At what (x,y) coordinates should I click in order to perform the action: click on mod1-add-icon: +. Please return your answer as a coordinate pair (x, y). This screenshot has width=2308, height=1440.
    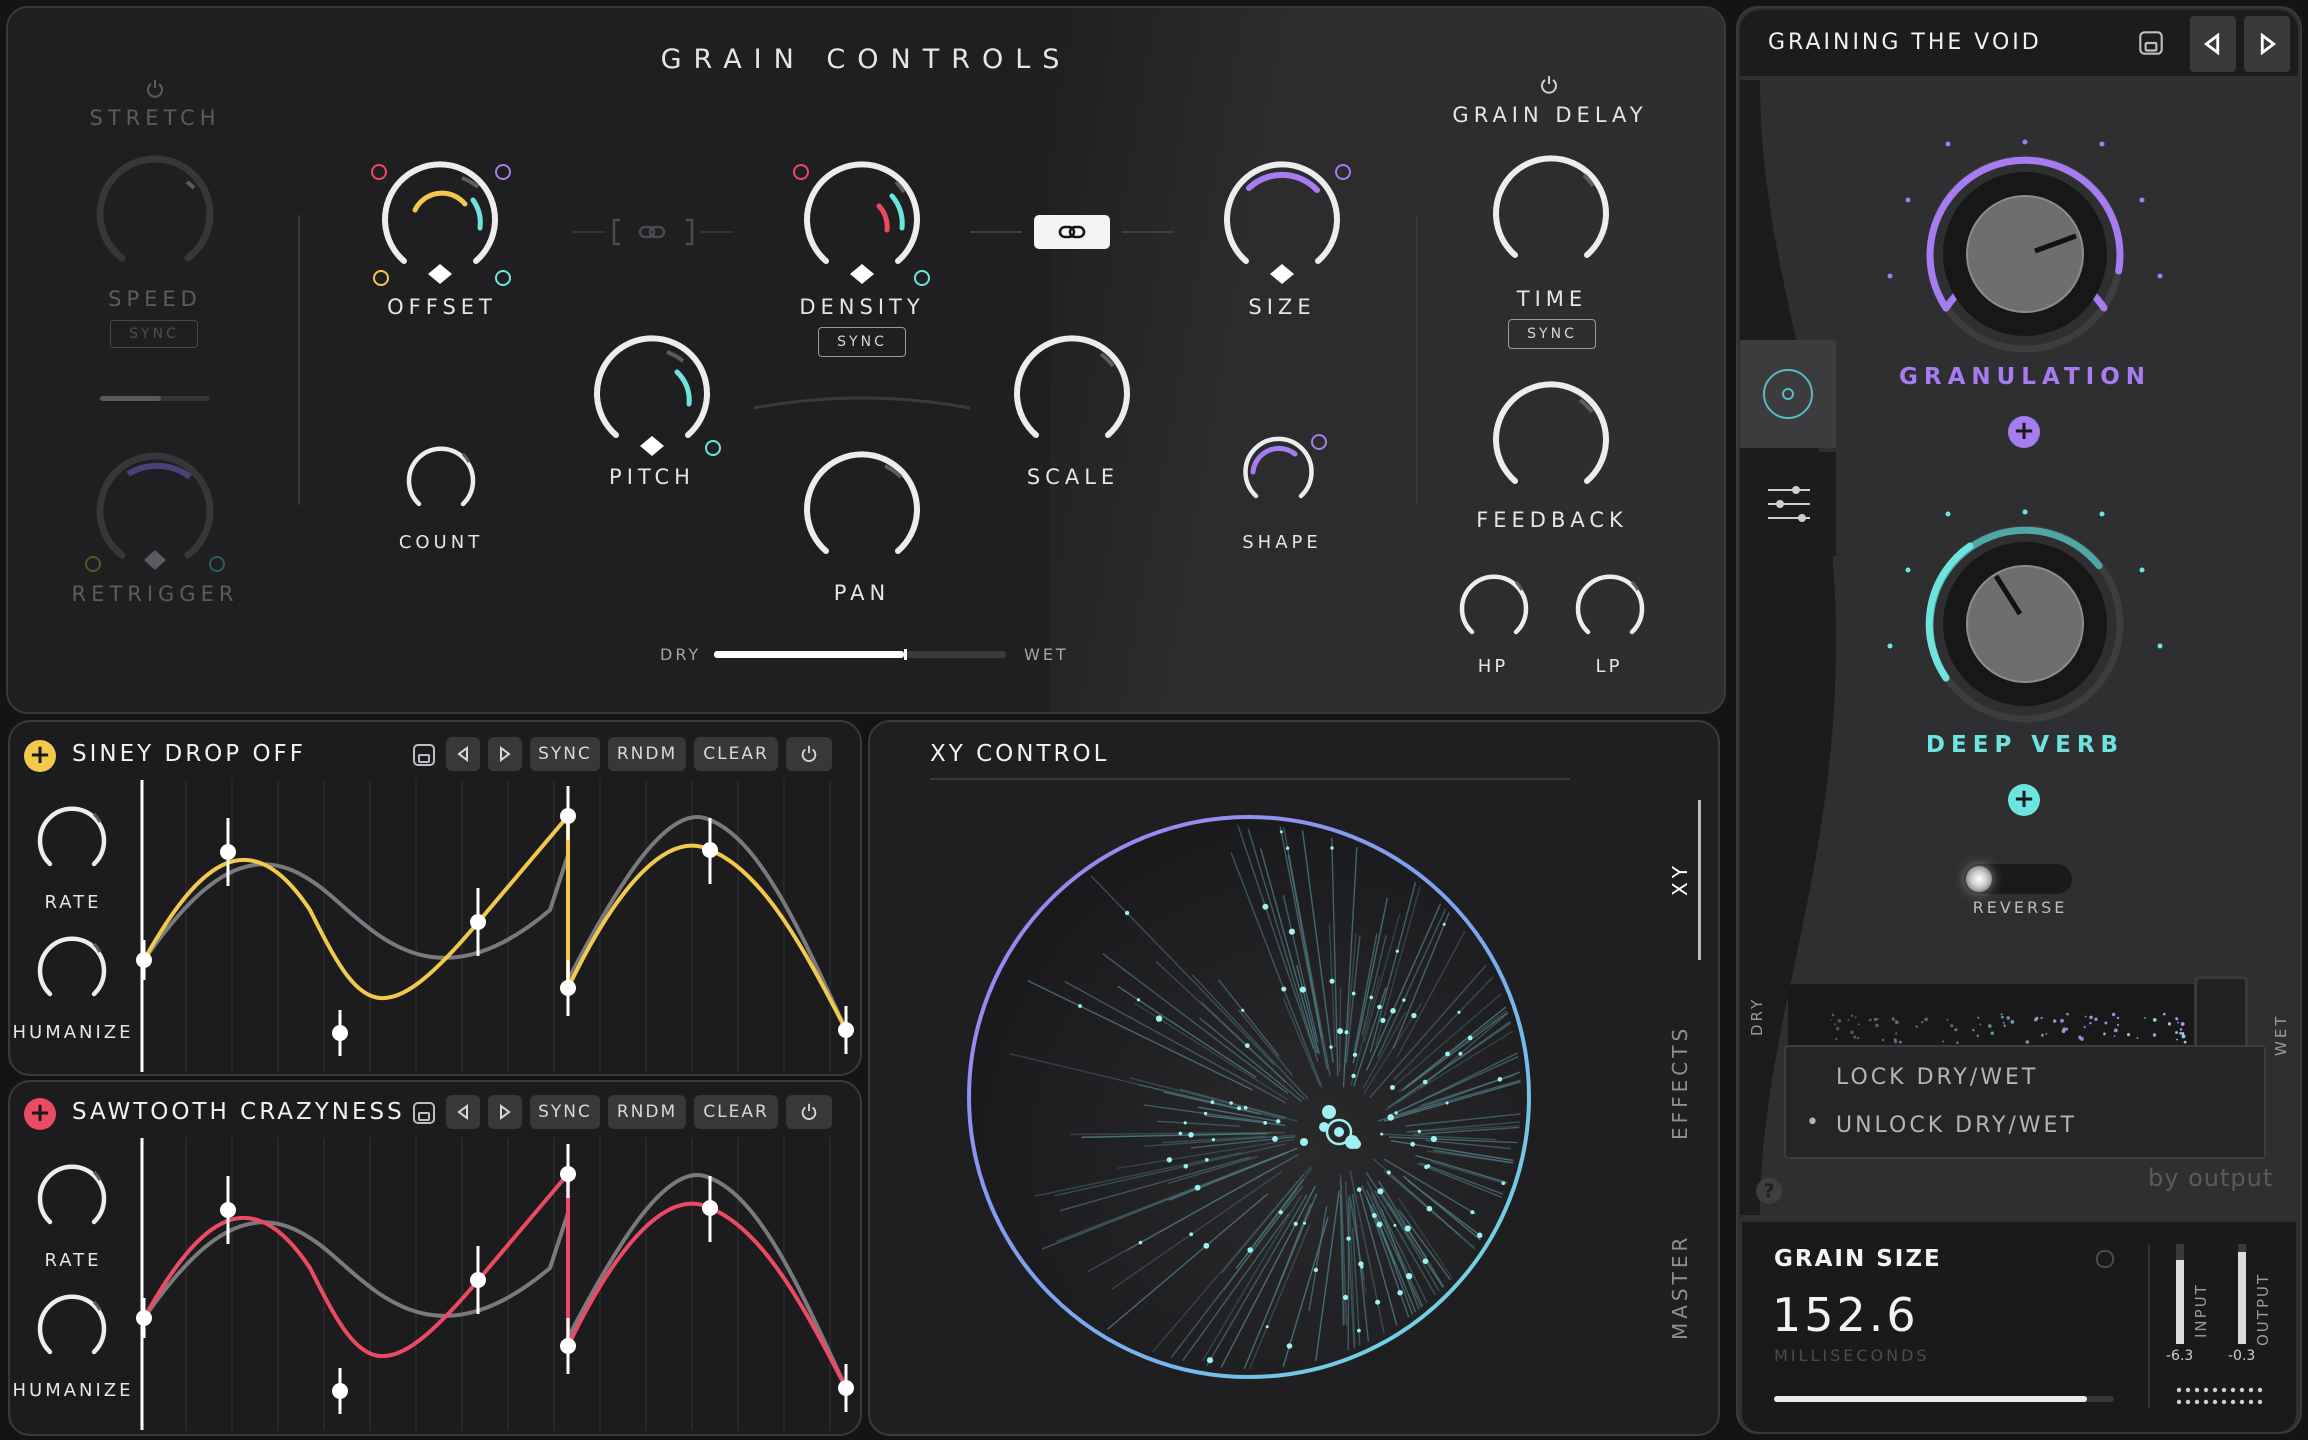
    Looking at the image, I should click on (40, 756).